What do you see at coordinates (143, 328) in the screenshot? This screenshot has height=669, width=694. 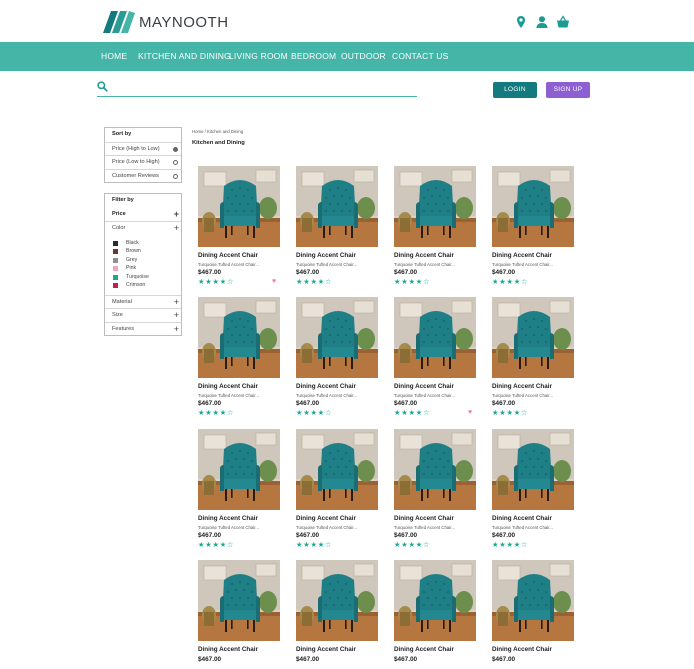 I see `filter-features: Features +` at bounding box center [143, 328].